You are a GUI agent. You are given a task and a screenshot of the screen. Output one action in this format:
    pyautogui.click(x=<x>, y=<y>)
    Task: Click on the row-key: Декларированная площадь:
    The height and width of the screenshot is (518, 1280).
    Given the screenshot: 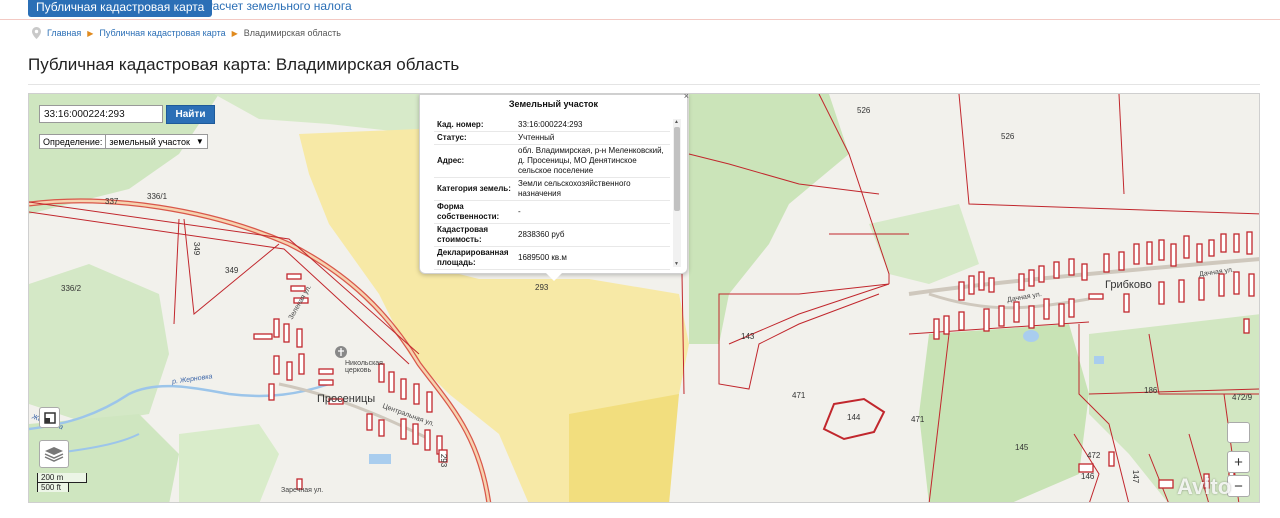 What is the action you would take?
    pyautogui.click(x=474, y=258)
    